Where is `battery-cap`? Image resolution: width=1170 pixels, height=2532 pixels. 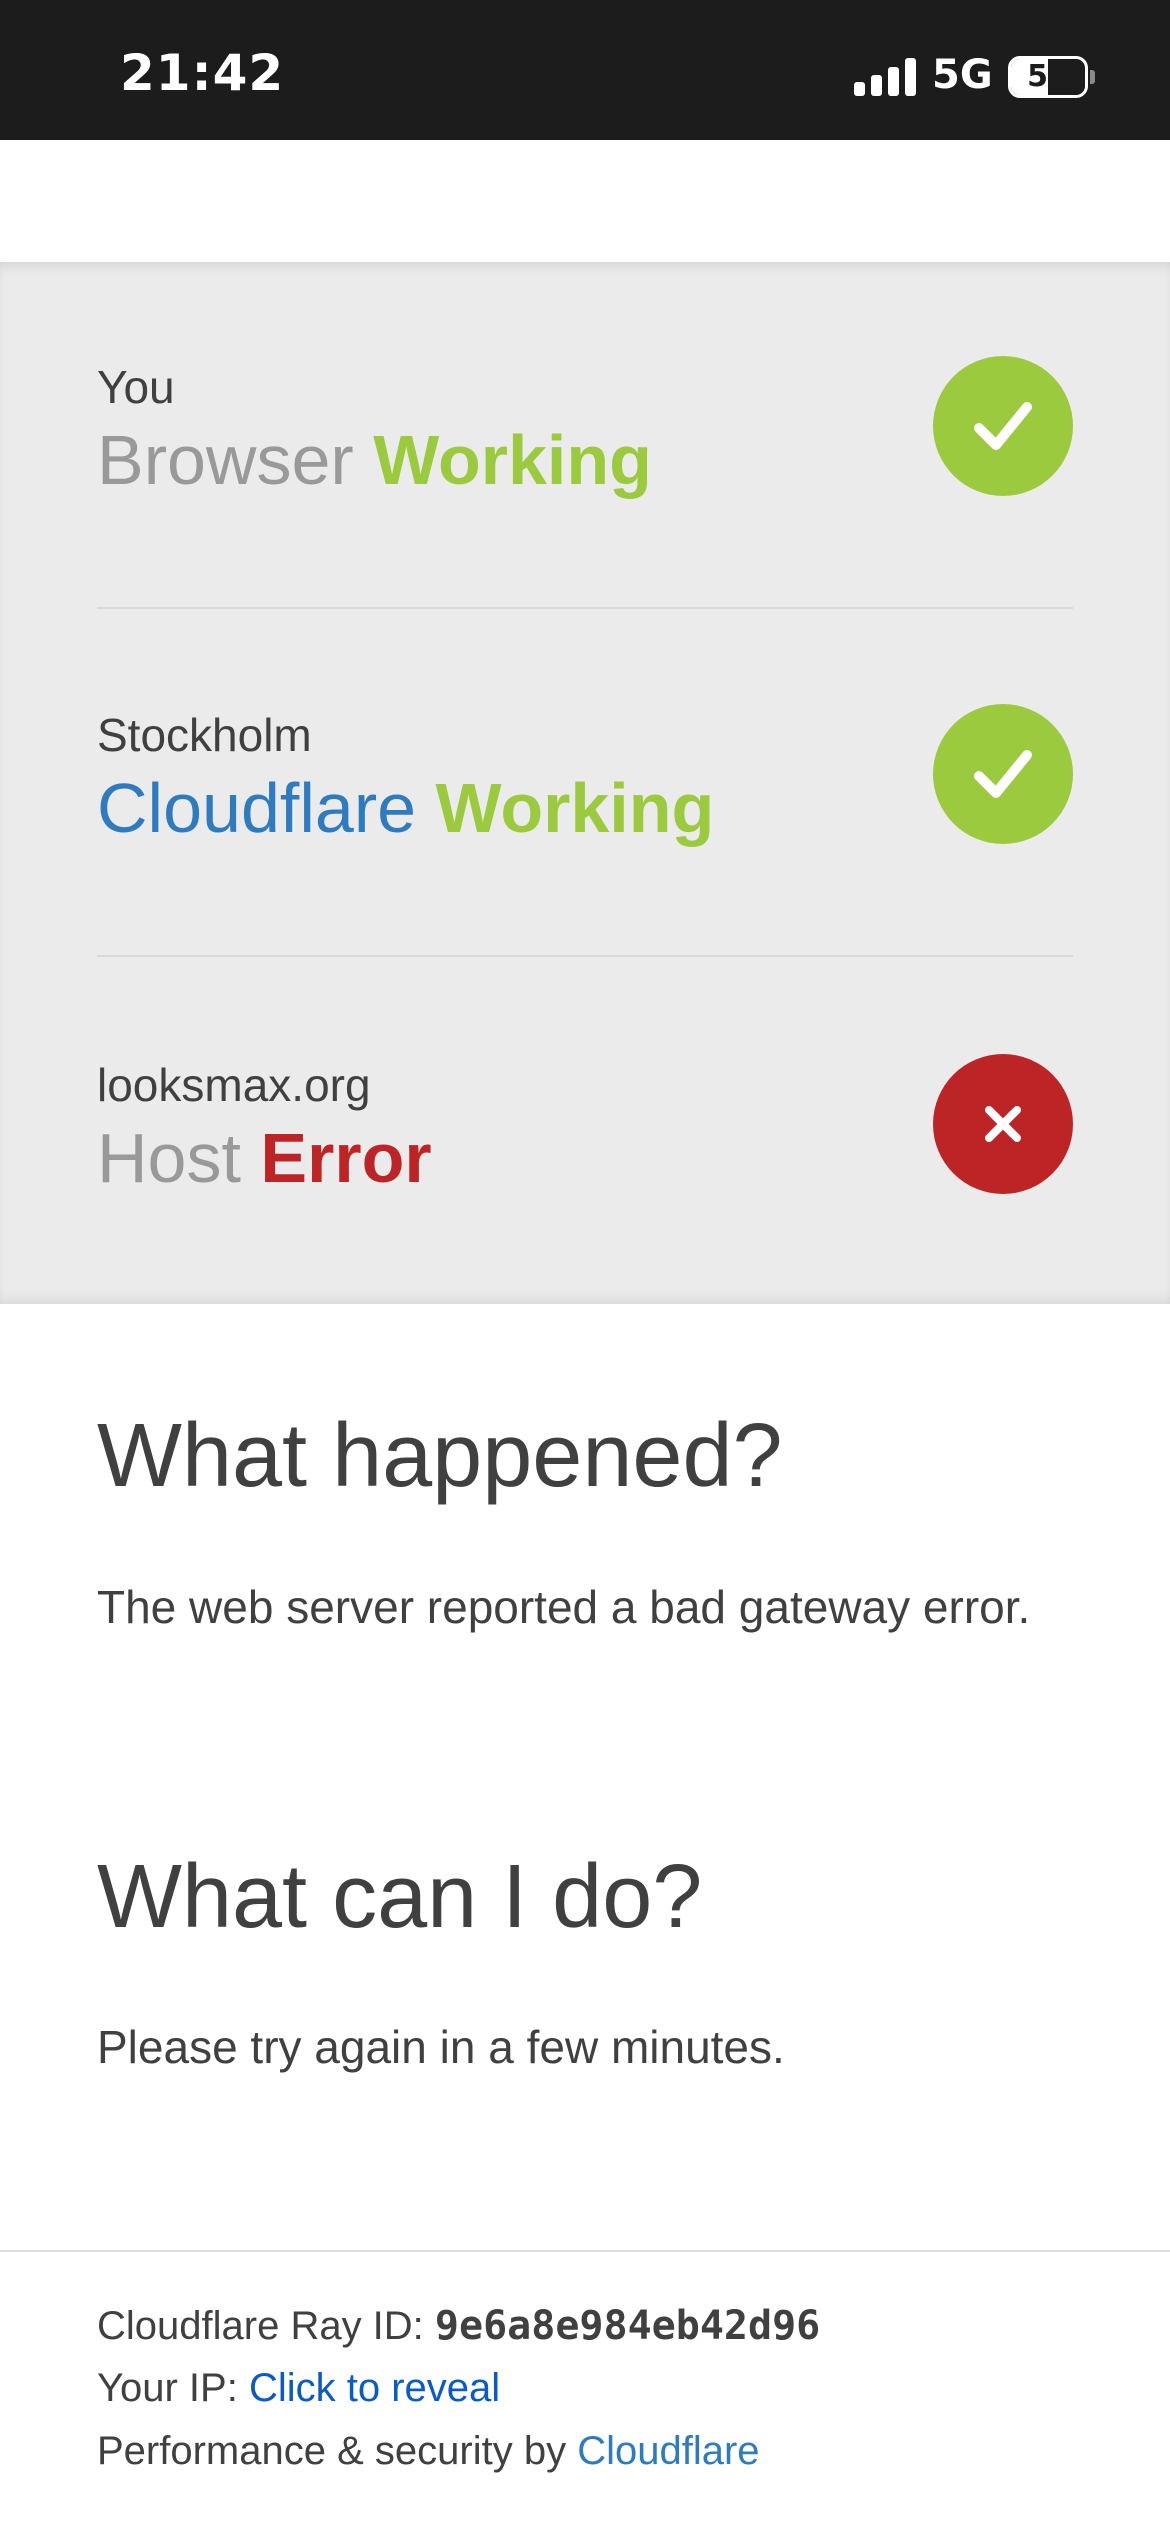 battery-cap is located at coordinates (1092, 77).